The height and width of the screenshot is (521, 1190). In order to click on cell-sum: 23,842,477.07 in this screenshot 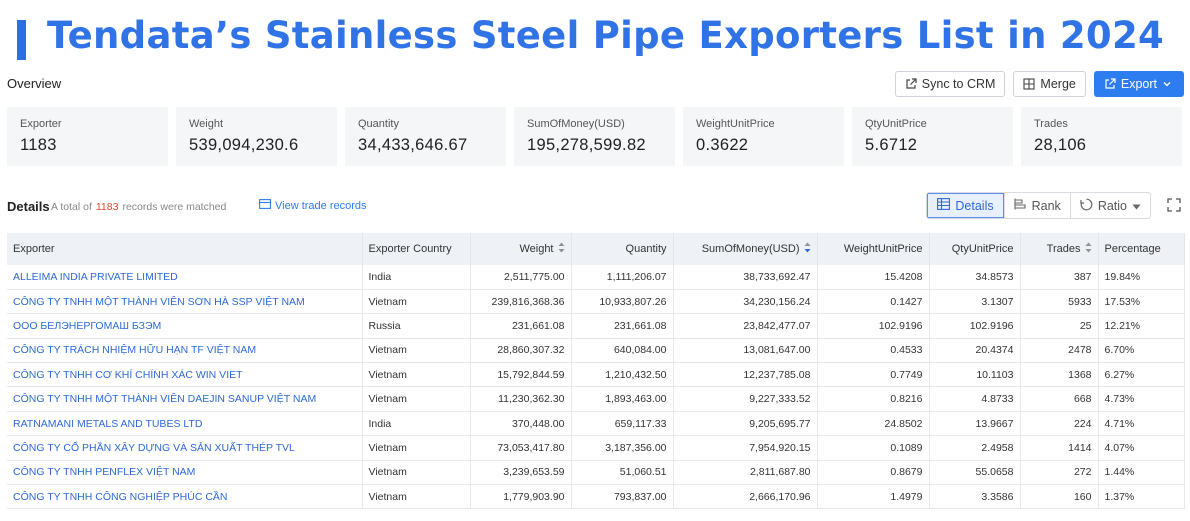, I will do `click(745, 326)`.